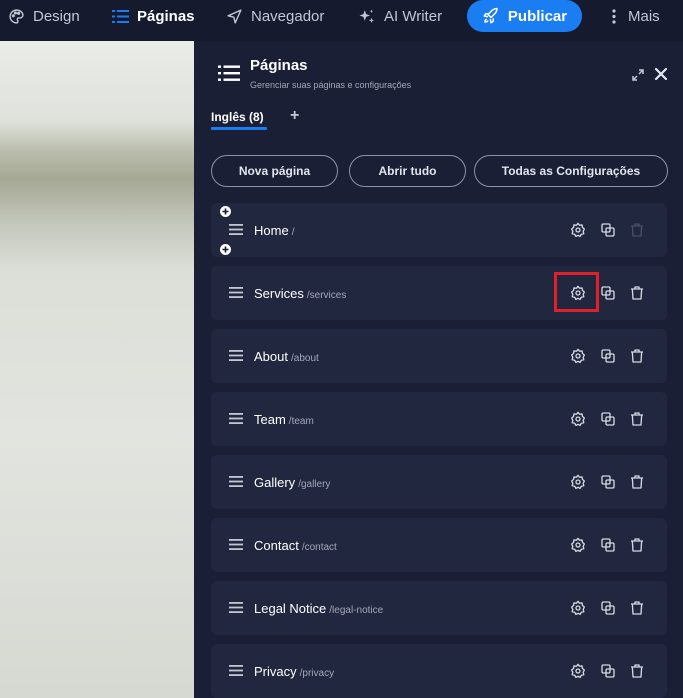 The image size is (683, 698). What do you see at coordinates (56, 16) in the screenshot?
I see `nav-design-label: Design` at bounding box center [56, 16].